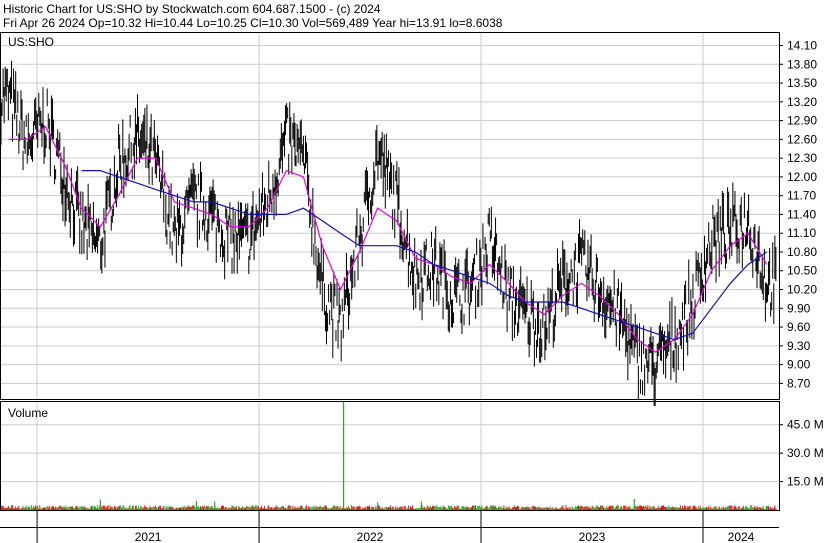 The image size is (830, 543). I want to click on volume-axis: 45.0 M 30.0 M 15.0 M, so click(801, 453).